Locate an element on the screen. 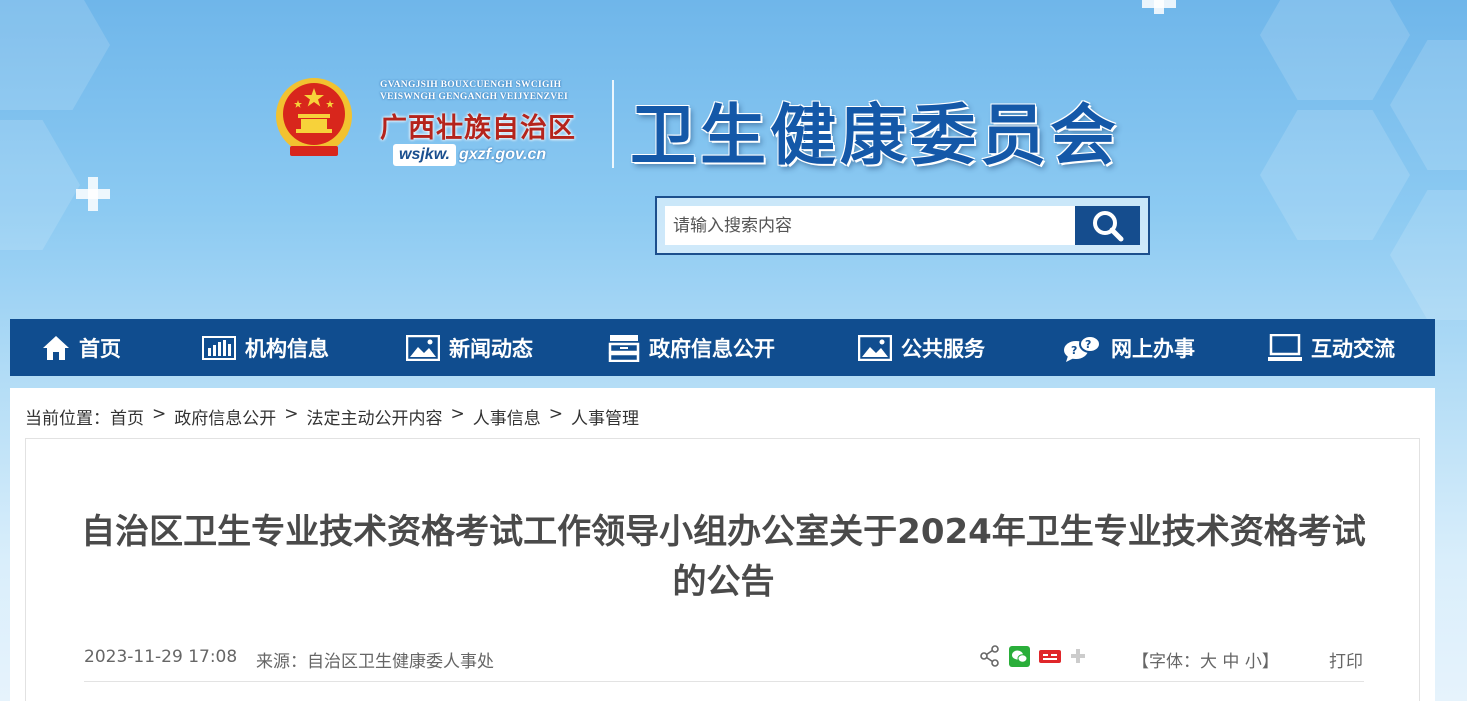 This screenshot has height=701, width=1467. region-name-chinese: 广西壮族自治区 is located at coordinates (478, 128).